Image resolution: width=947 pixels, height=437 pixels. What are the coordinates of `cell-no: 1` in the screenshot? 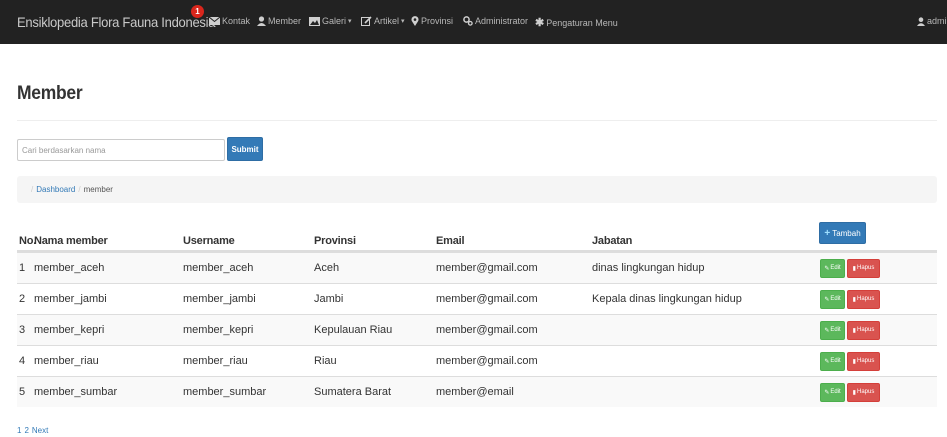 It's located at (22, 268).